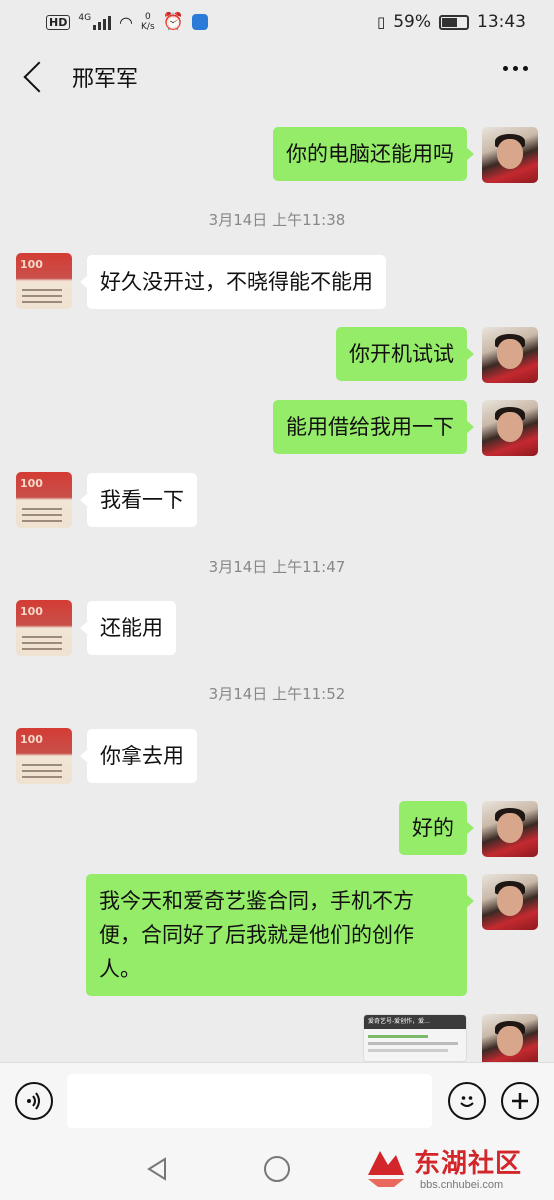 The height and width of the screenshot is (1200, 554). I want to click on input-bar, so click(277, 1100).